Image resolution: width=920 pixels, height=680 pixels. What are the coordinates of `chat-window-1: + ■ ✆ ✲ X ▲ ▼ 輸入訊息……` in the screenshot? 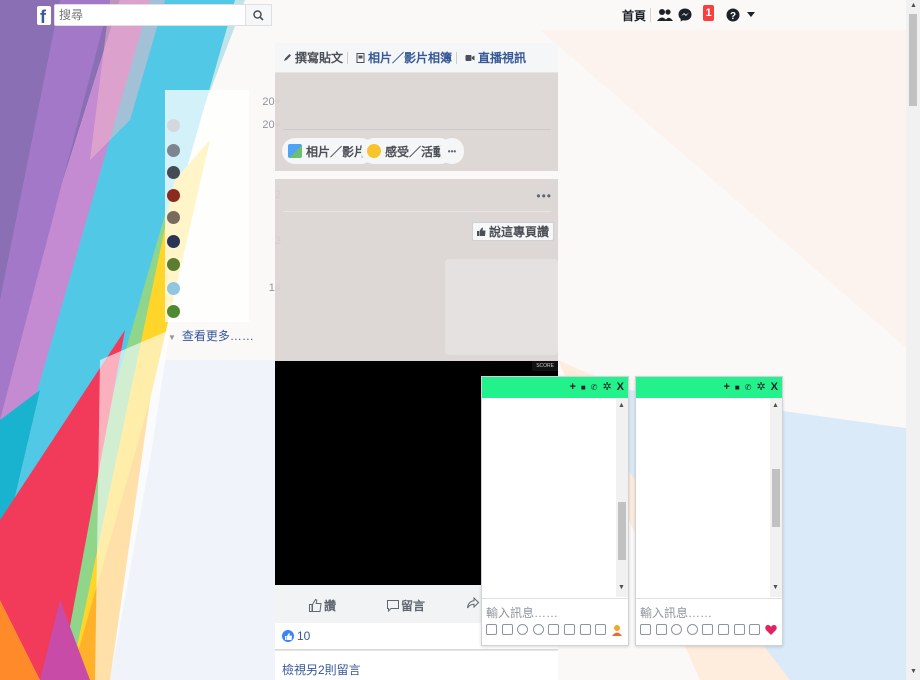 It's located at (555, 511).